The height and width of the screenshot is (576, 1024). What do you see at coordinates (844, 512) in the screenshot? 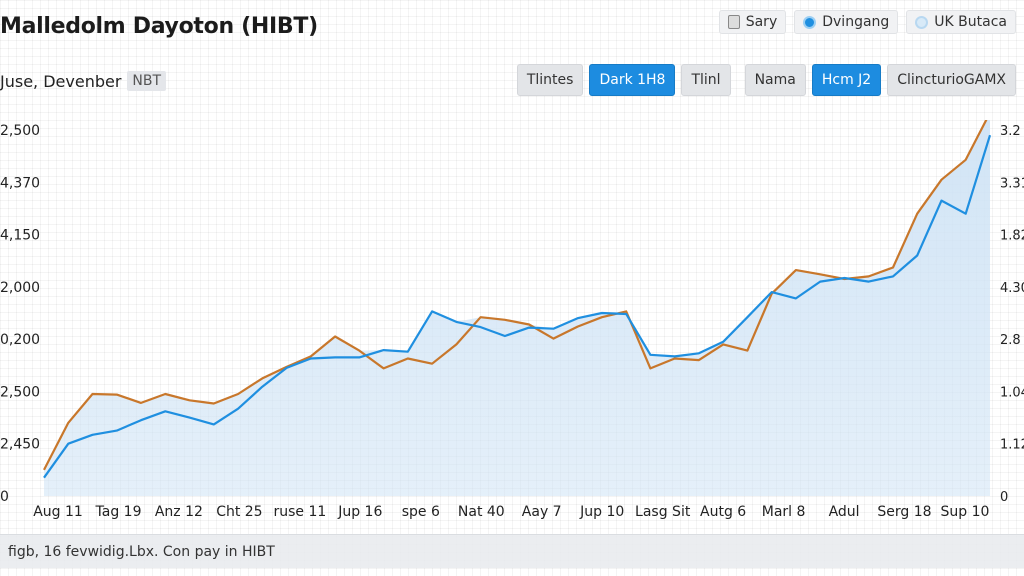
I see `x-tick-label: Adul` at bounding box center [844, 512].